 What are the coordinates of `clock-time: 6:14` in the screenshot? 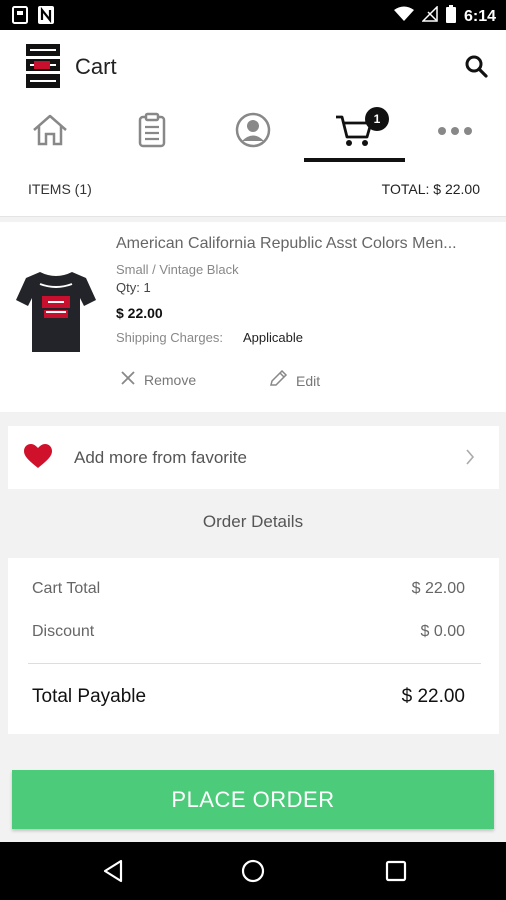 It's located at (479, 16).